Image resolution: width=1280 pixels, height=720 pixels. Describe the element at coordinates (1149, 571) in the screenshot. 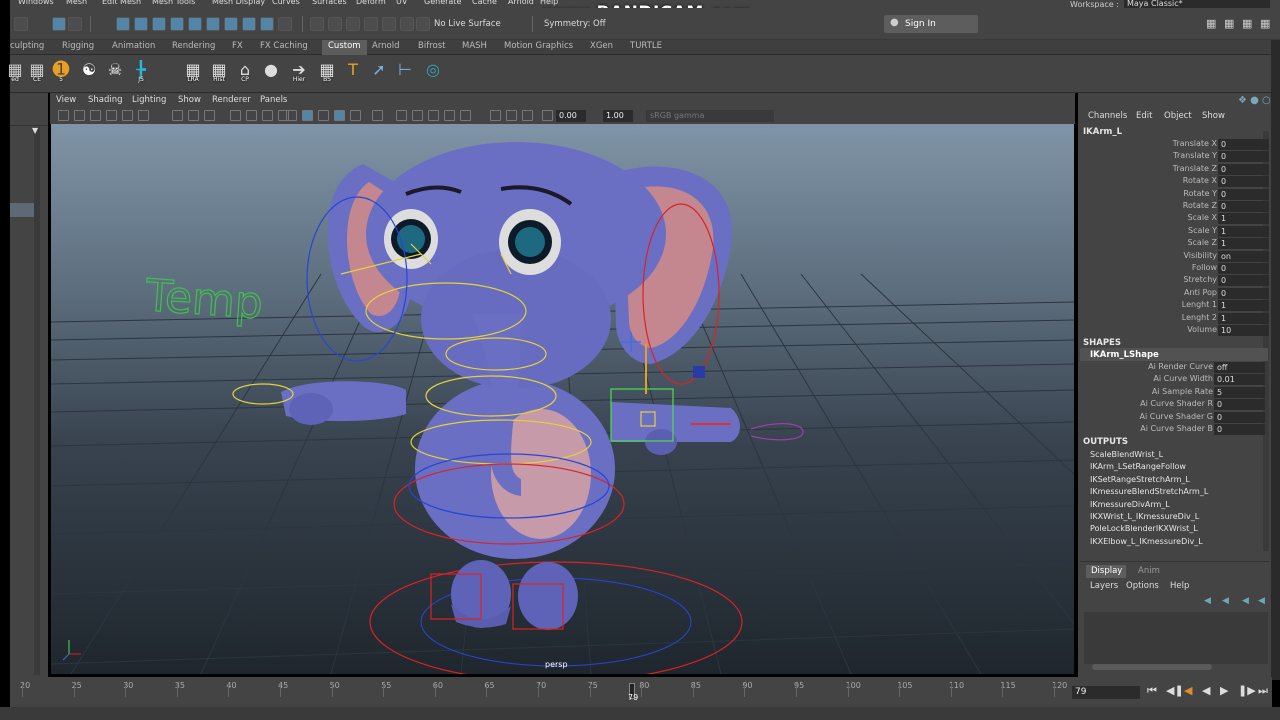

I see `layer-tab-anim: Anim` at that location.